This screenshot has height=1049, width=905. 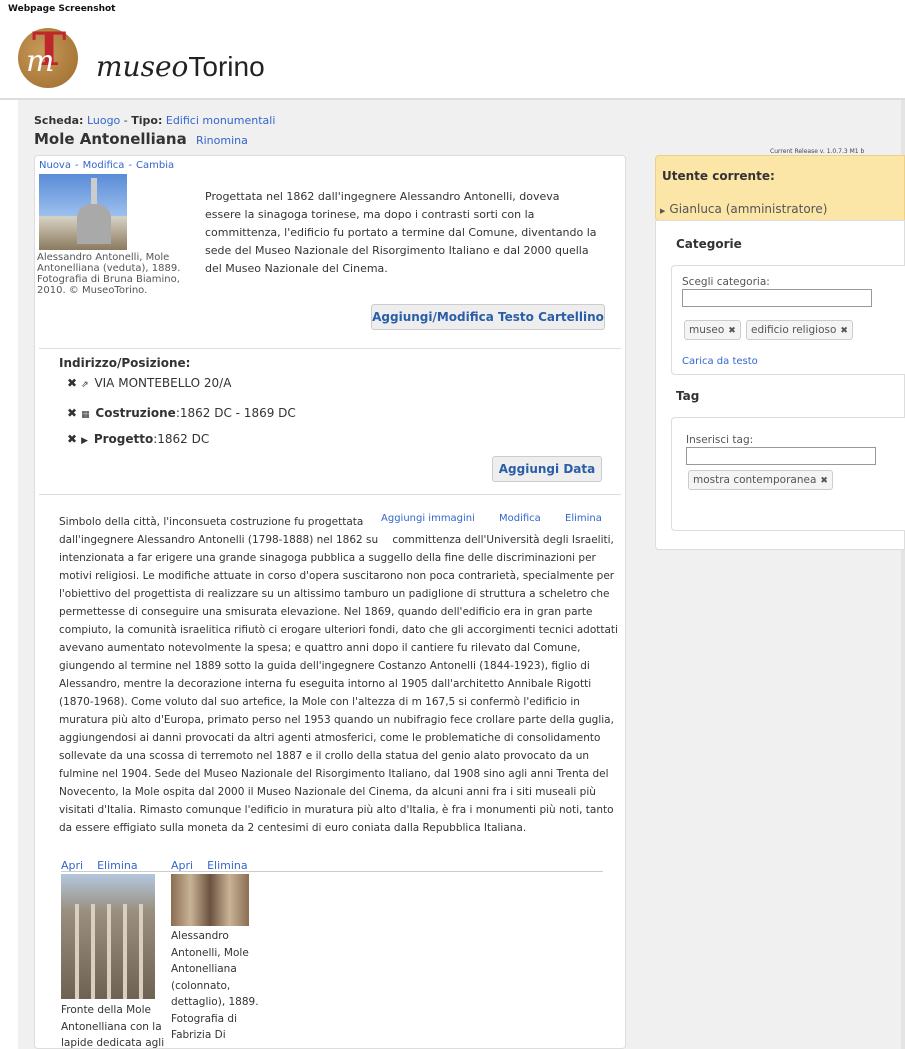 I want to click on current-user-title: Utente corrente:, so click(x=718, y=176).